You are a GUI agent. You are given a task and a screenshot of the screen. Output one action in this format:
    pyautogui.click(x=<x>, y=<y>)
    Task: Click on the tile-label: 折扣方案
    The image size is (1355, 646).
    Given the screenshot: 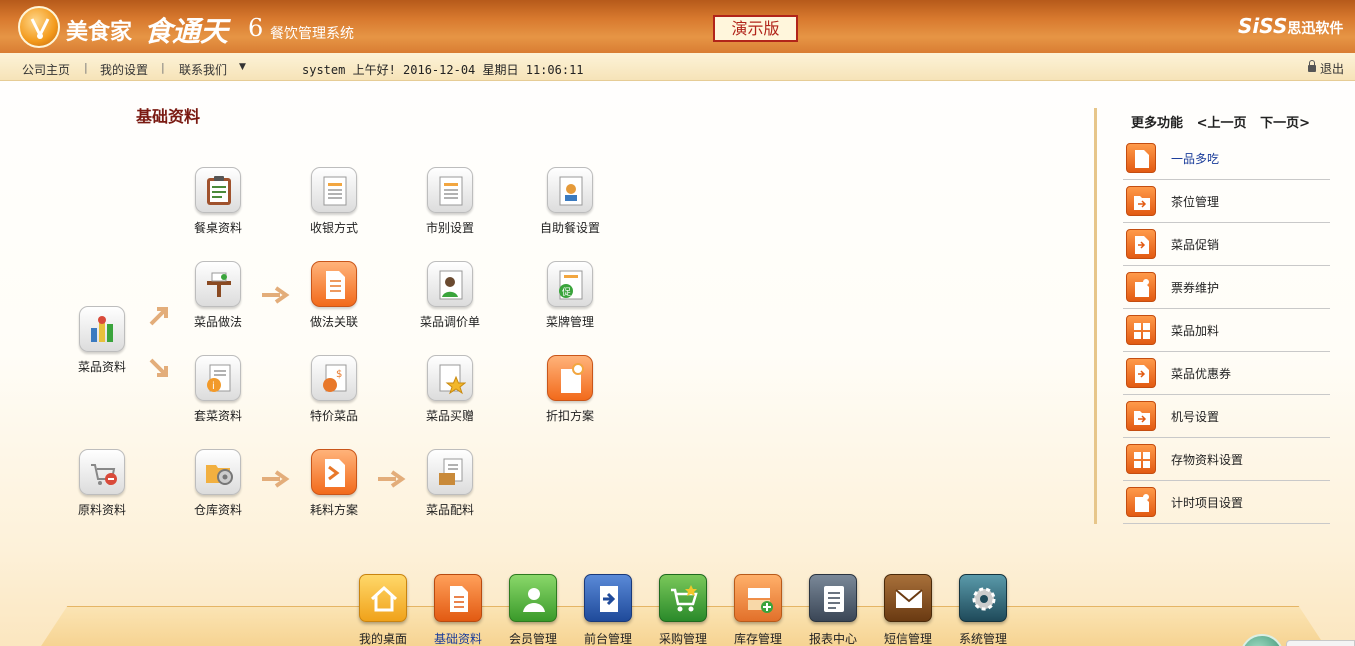 What is the action you would take?
    pyautogui.click(x=569, y=416)
    